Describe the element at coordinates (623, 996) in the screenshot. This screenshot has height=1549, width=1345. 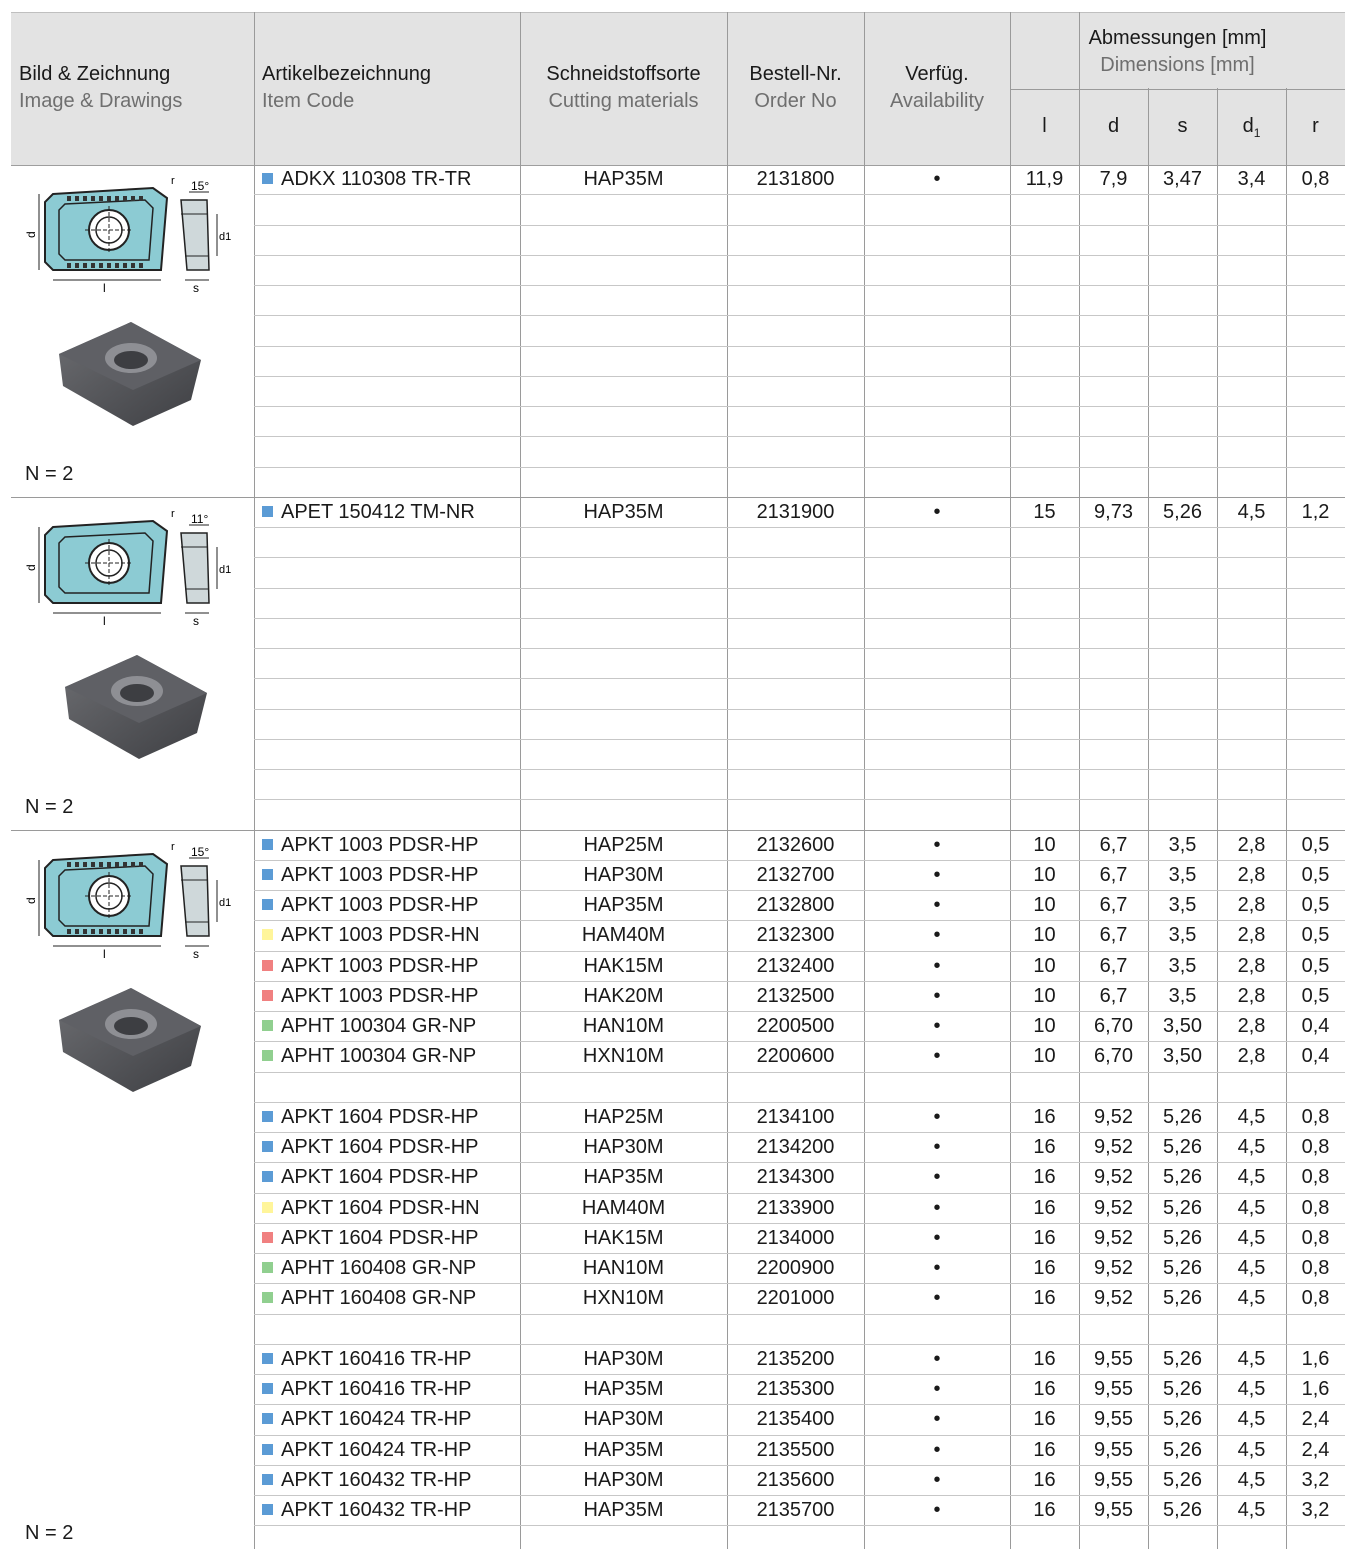
I see `cutting-material: HAK20M` at that location.